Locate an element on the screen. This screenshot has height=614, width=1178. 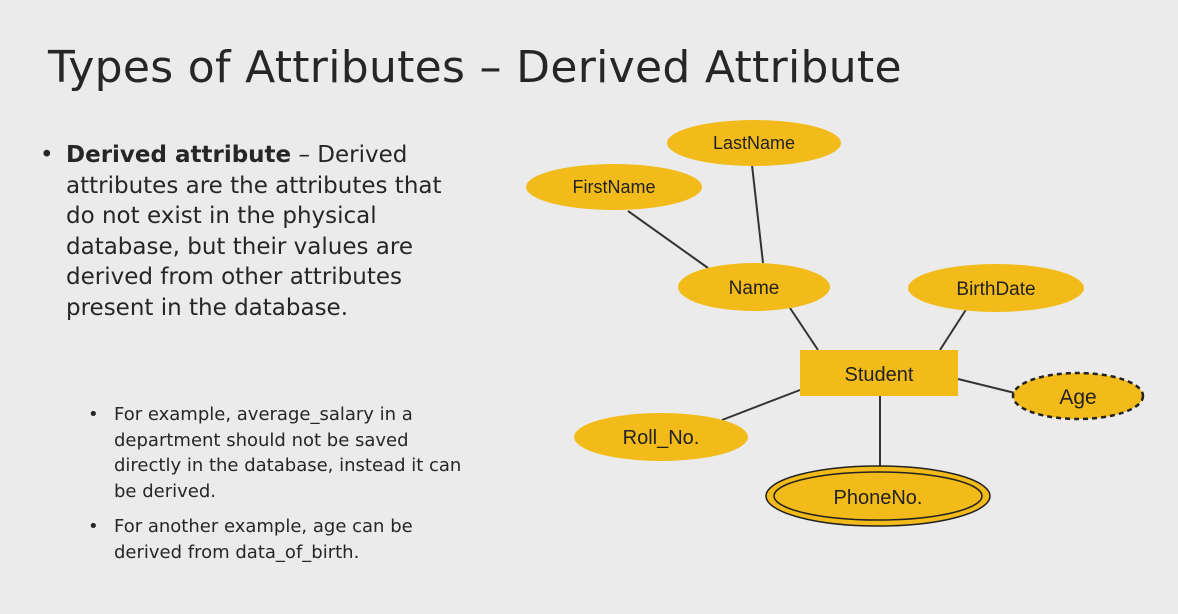
entity-student: Student is located at coordinates (879, 373).